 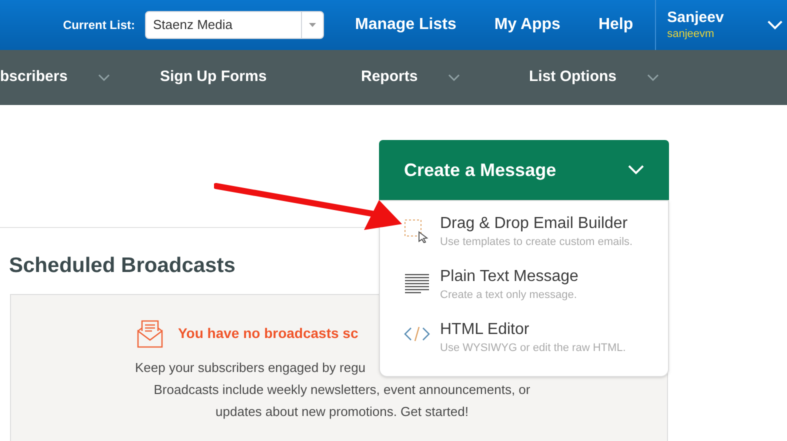 What do you see at coordinates (509, 277) in the screenshot?
I see `menu-item-title: Plain Text Message` at bounding box center [509, 277].